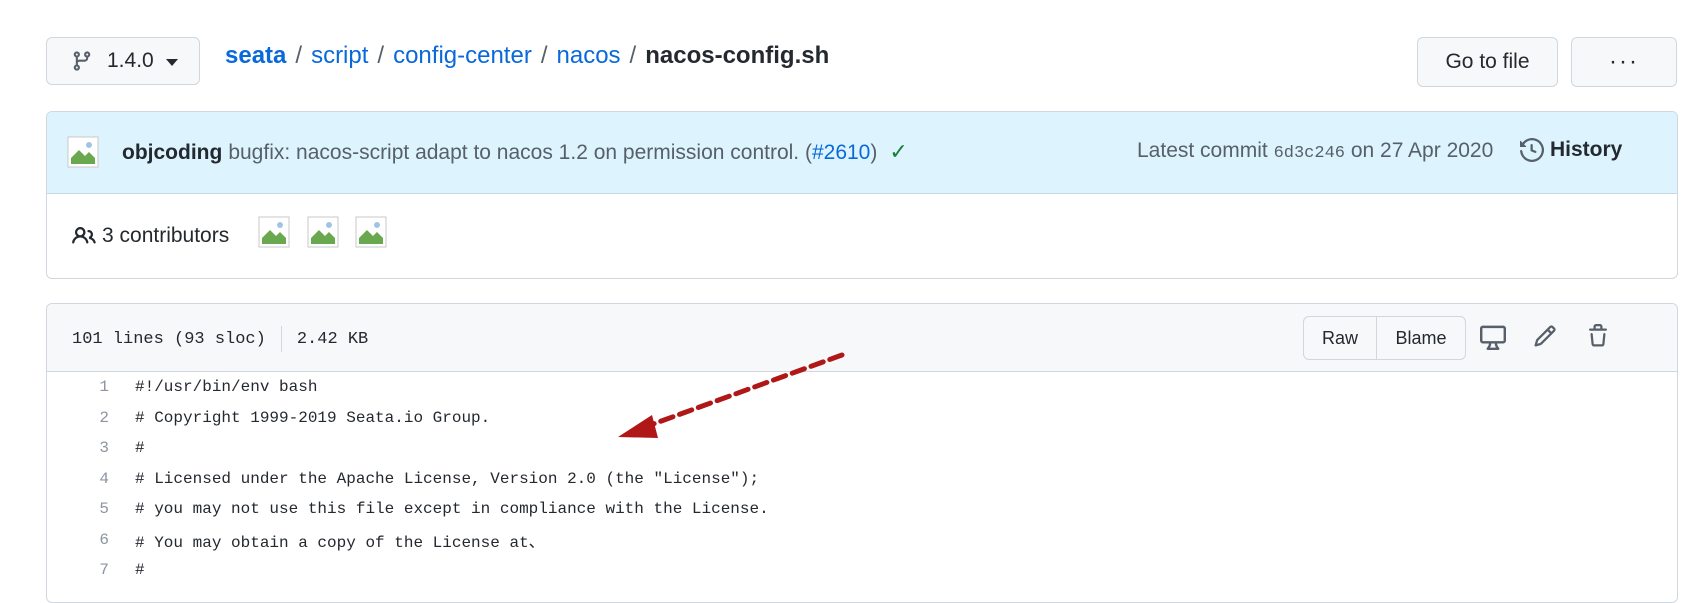 This screenshot has height=603, width=1696. I want to click on raw-blame-button-group: Raw Blame, so click(1384, 338).